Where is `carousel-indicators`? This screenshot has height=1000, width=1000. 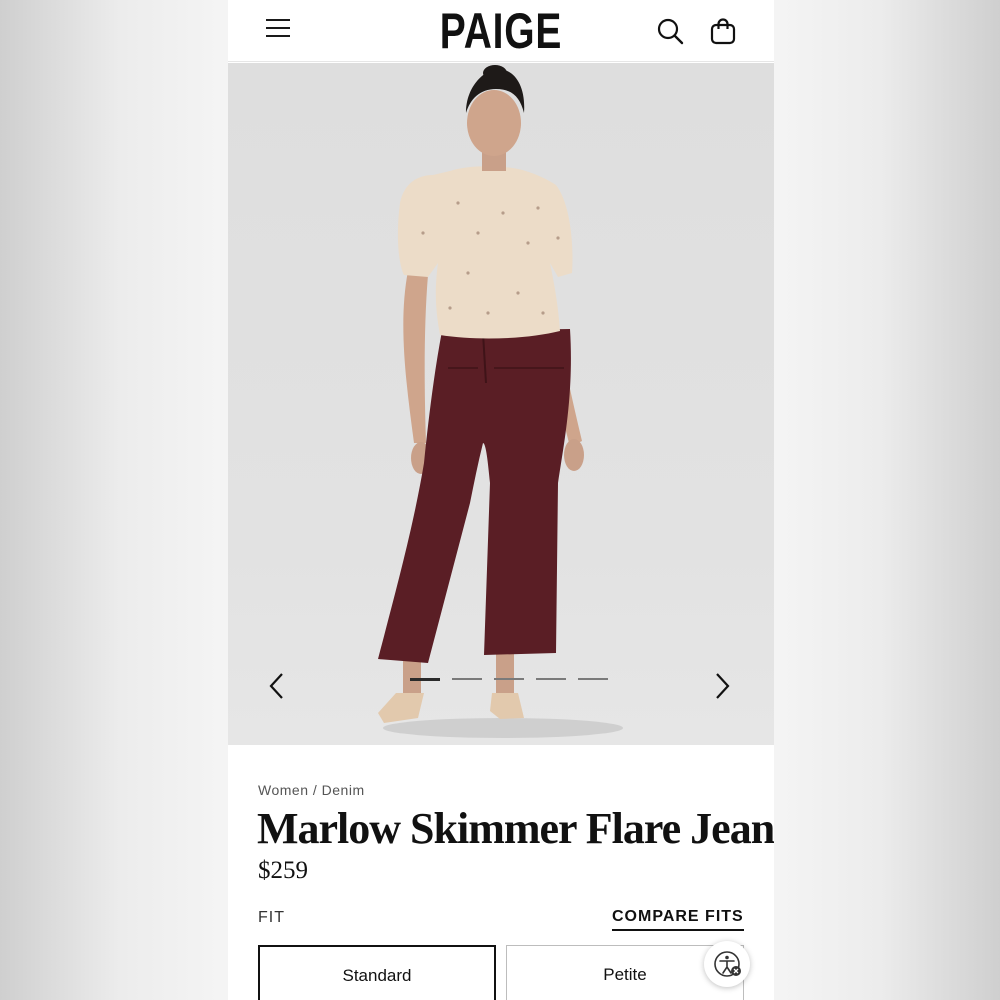
carousel-indicators is located at coordinates (510, 680).